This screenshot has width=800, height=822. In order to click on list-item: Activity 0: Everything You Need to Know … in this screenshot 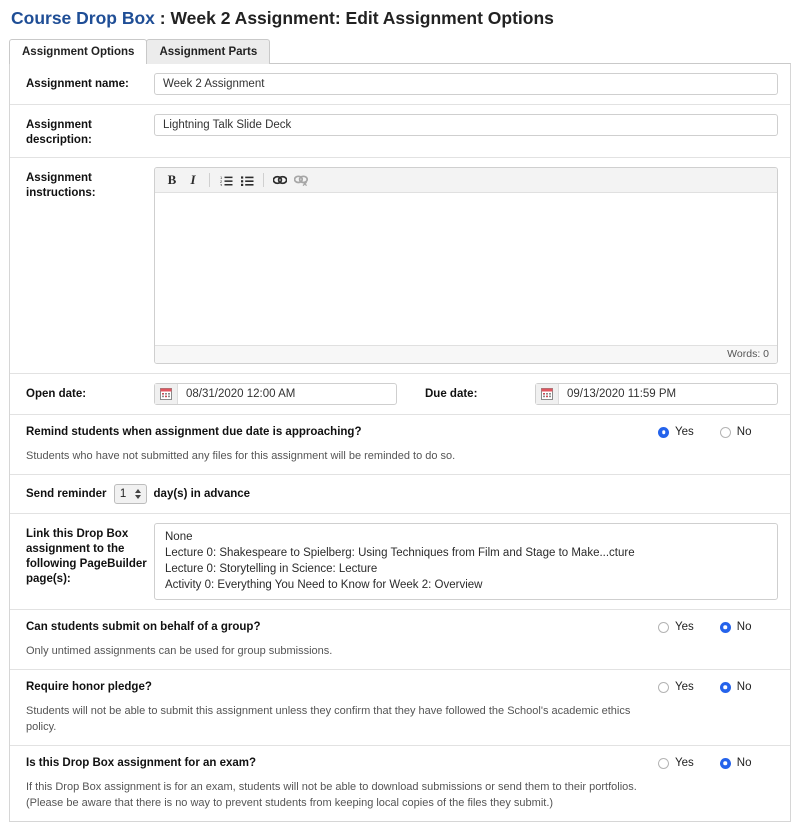, I will do `click(466, 585)`.